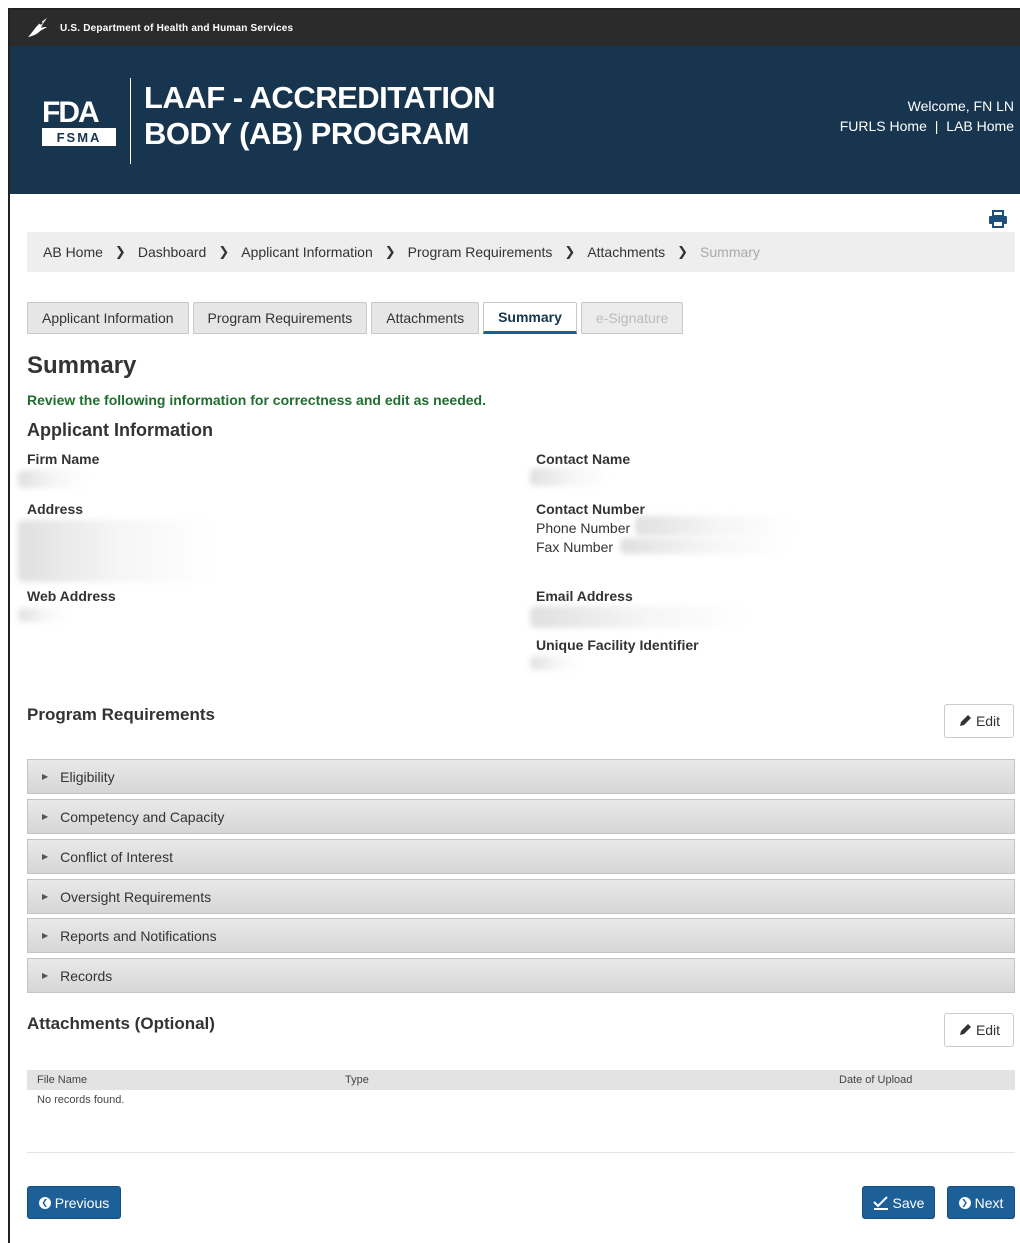 The width and height of the screenshot is (1020, 1243). What do you see at coordinates (307, 252) in the screenshot?
I see `breadcrumb-applicant-information: Applicant Information` at bounding box center [307, 252].